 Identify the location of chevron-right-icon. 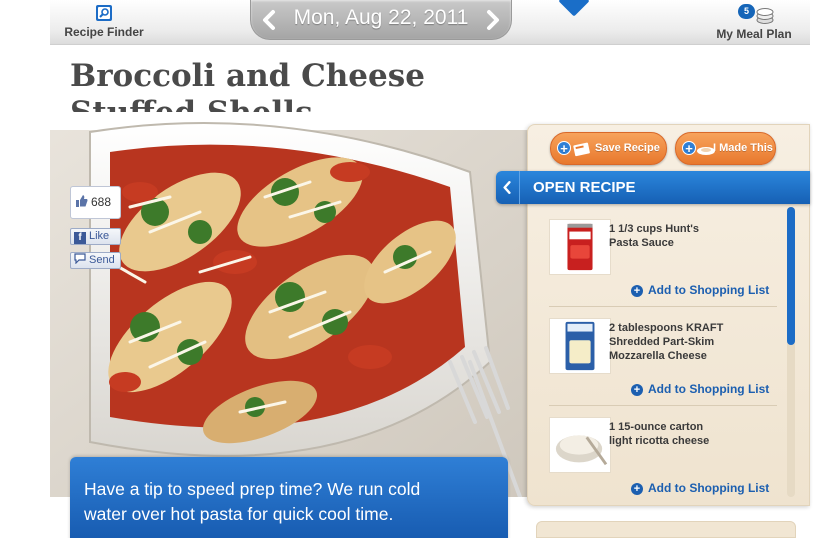
(492, 20).